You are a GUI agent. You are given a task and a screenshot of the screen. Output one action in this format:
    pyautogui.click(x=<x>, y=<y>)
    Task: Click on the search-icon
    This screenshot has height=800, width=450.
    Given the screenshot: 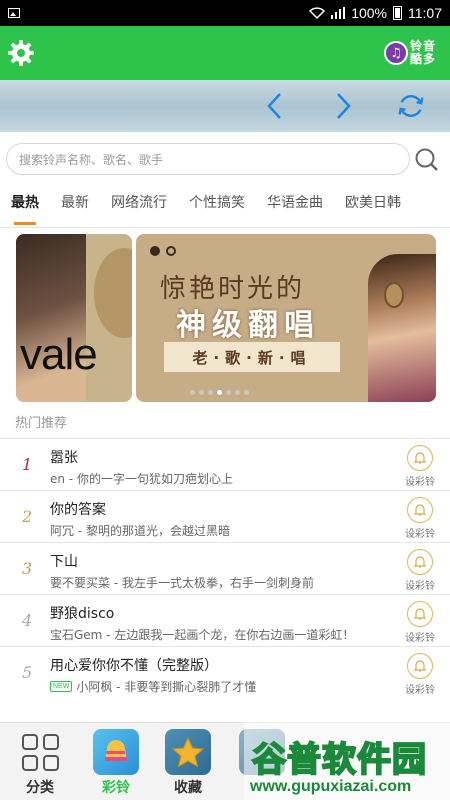 What is the action you would take?
    pyautogui.click(x=426, y=159)
    